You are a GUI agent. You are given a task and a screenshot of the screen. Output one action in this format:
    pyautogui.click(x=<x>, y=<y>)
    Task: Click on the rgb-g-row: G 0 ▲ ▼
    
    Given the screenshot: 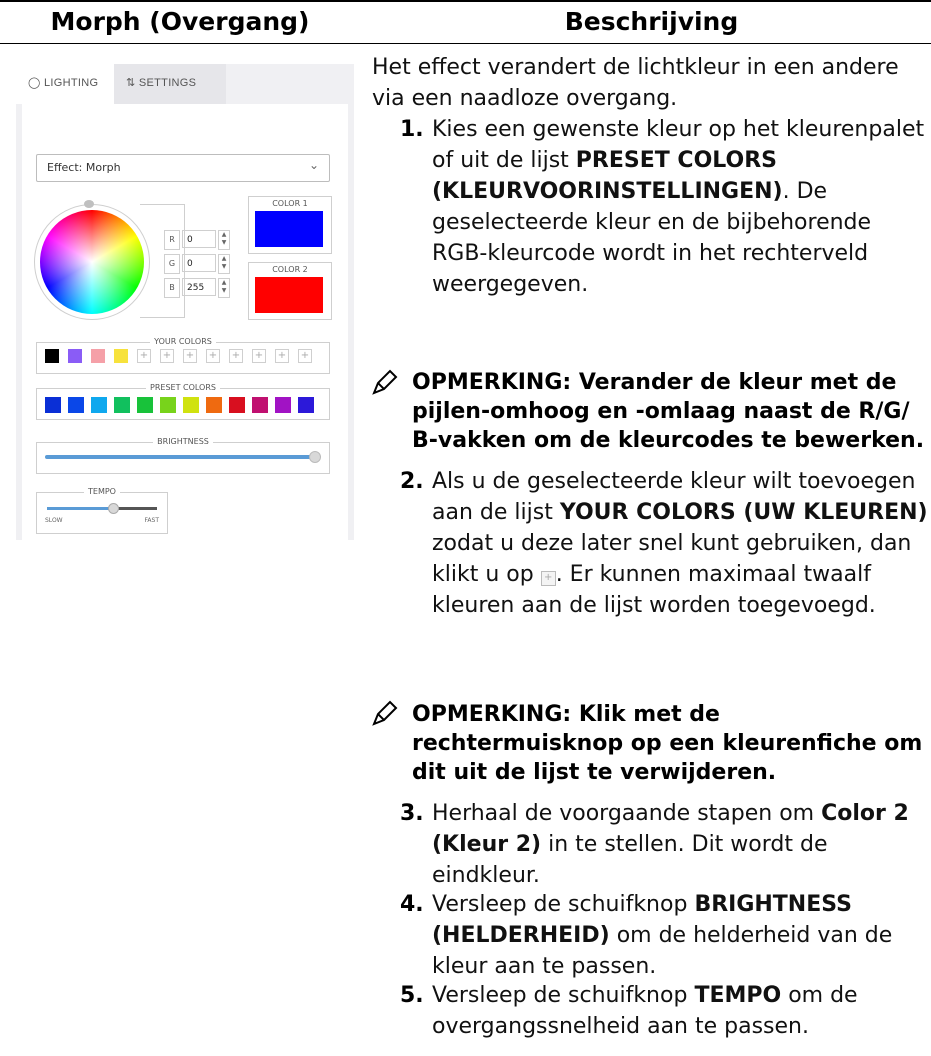 What is the action you would take?
    pyautogui.click(x=199, y=264)
    